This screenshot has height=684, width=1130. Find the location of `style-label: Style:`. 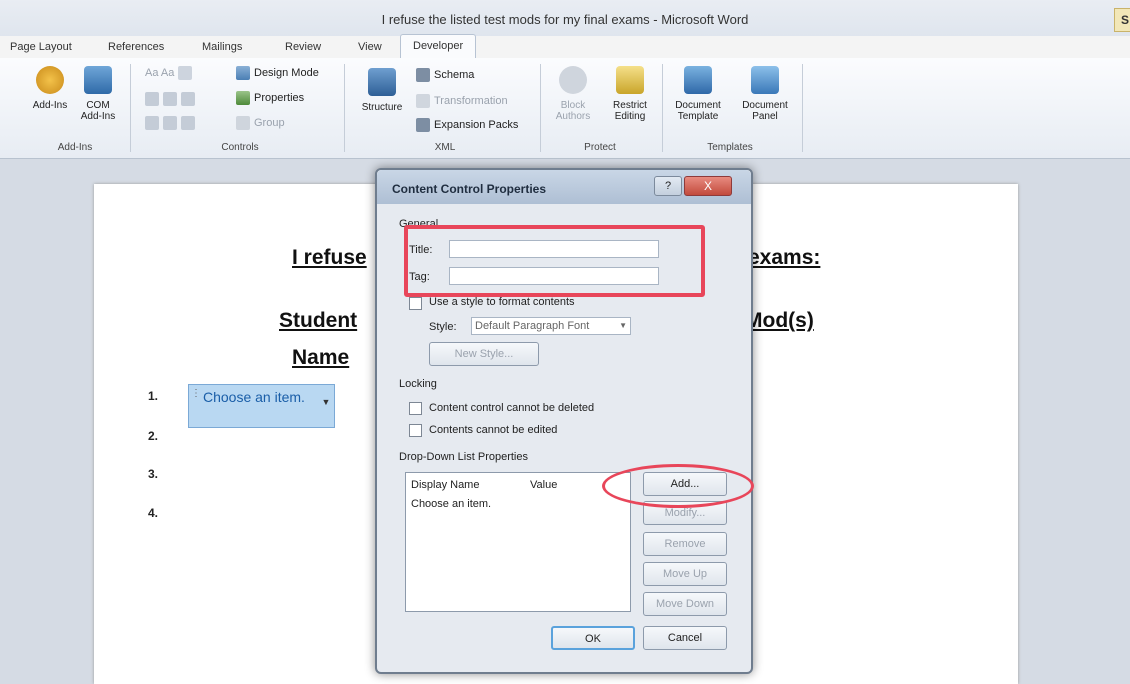

style-label: Style: is located at coordinates (443, 327).